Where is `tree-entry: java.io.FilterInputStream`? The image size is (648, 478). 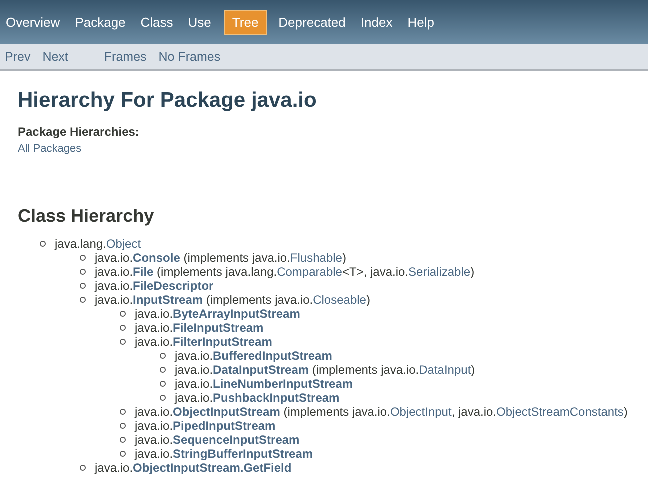 tree-entry: java.io.FilterInputStream is located at coordinates (203, 342).